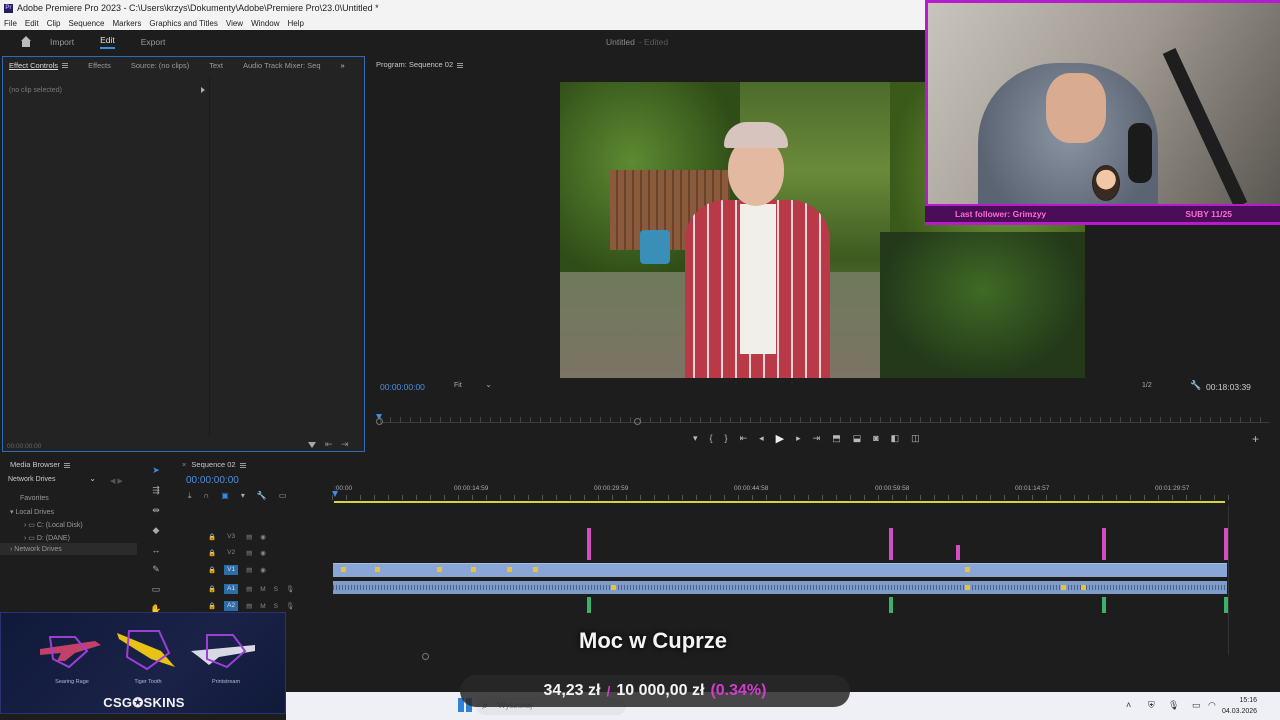 This screenshot has height=720, width=1280. I want to click on tab-edit: Edit, so click(107, 42).